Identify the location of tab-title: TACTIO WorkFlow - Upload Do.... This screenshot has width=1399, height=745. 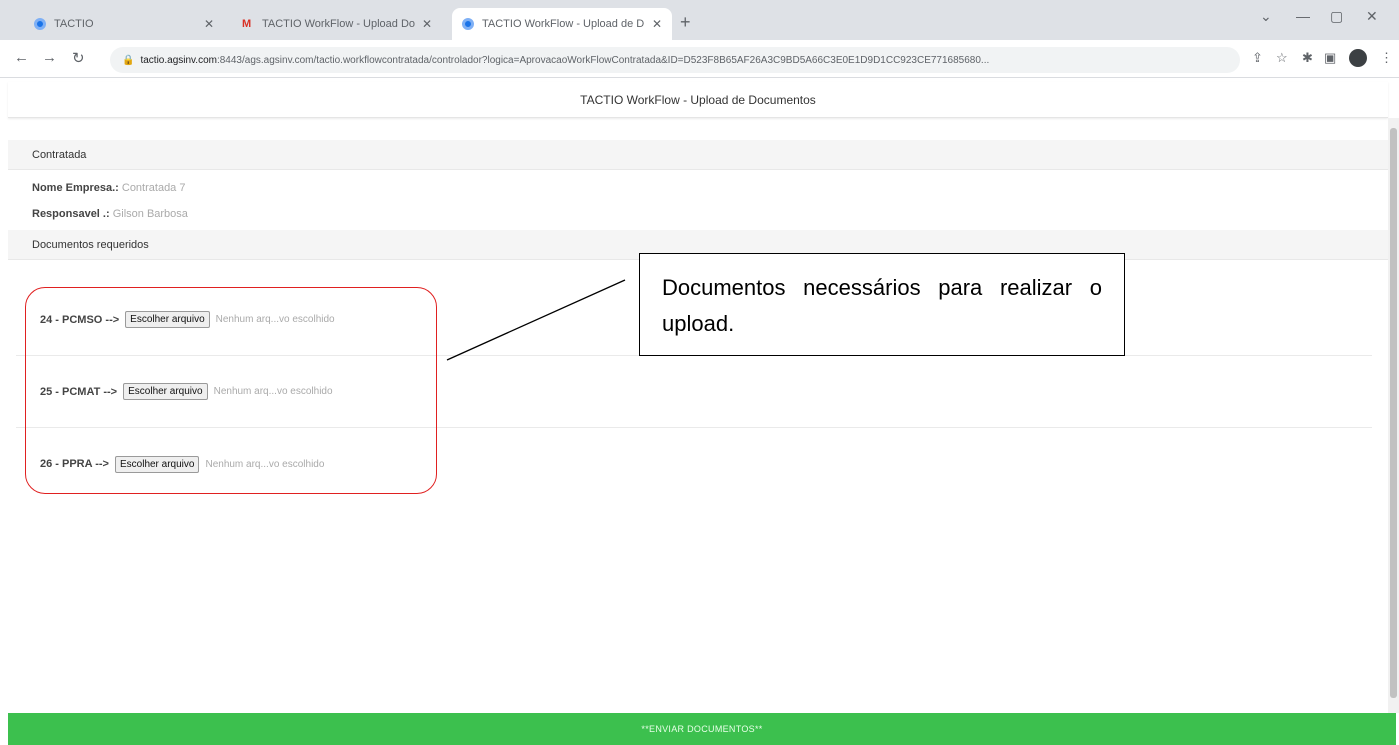
(339, 24).